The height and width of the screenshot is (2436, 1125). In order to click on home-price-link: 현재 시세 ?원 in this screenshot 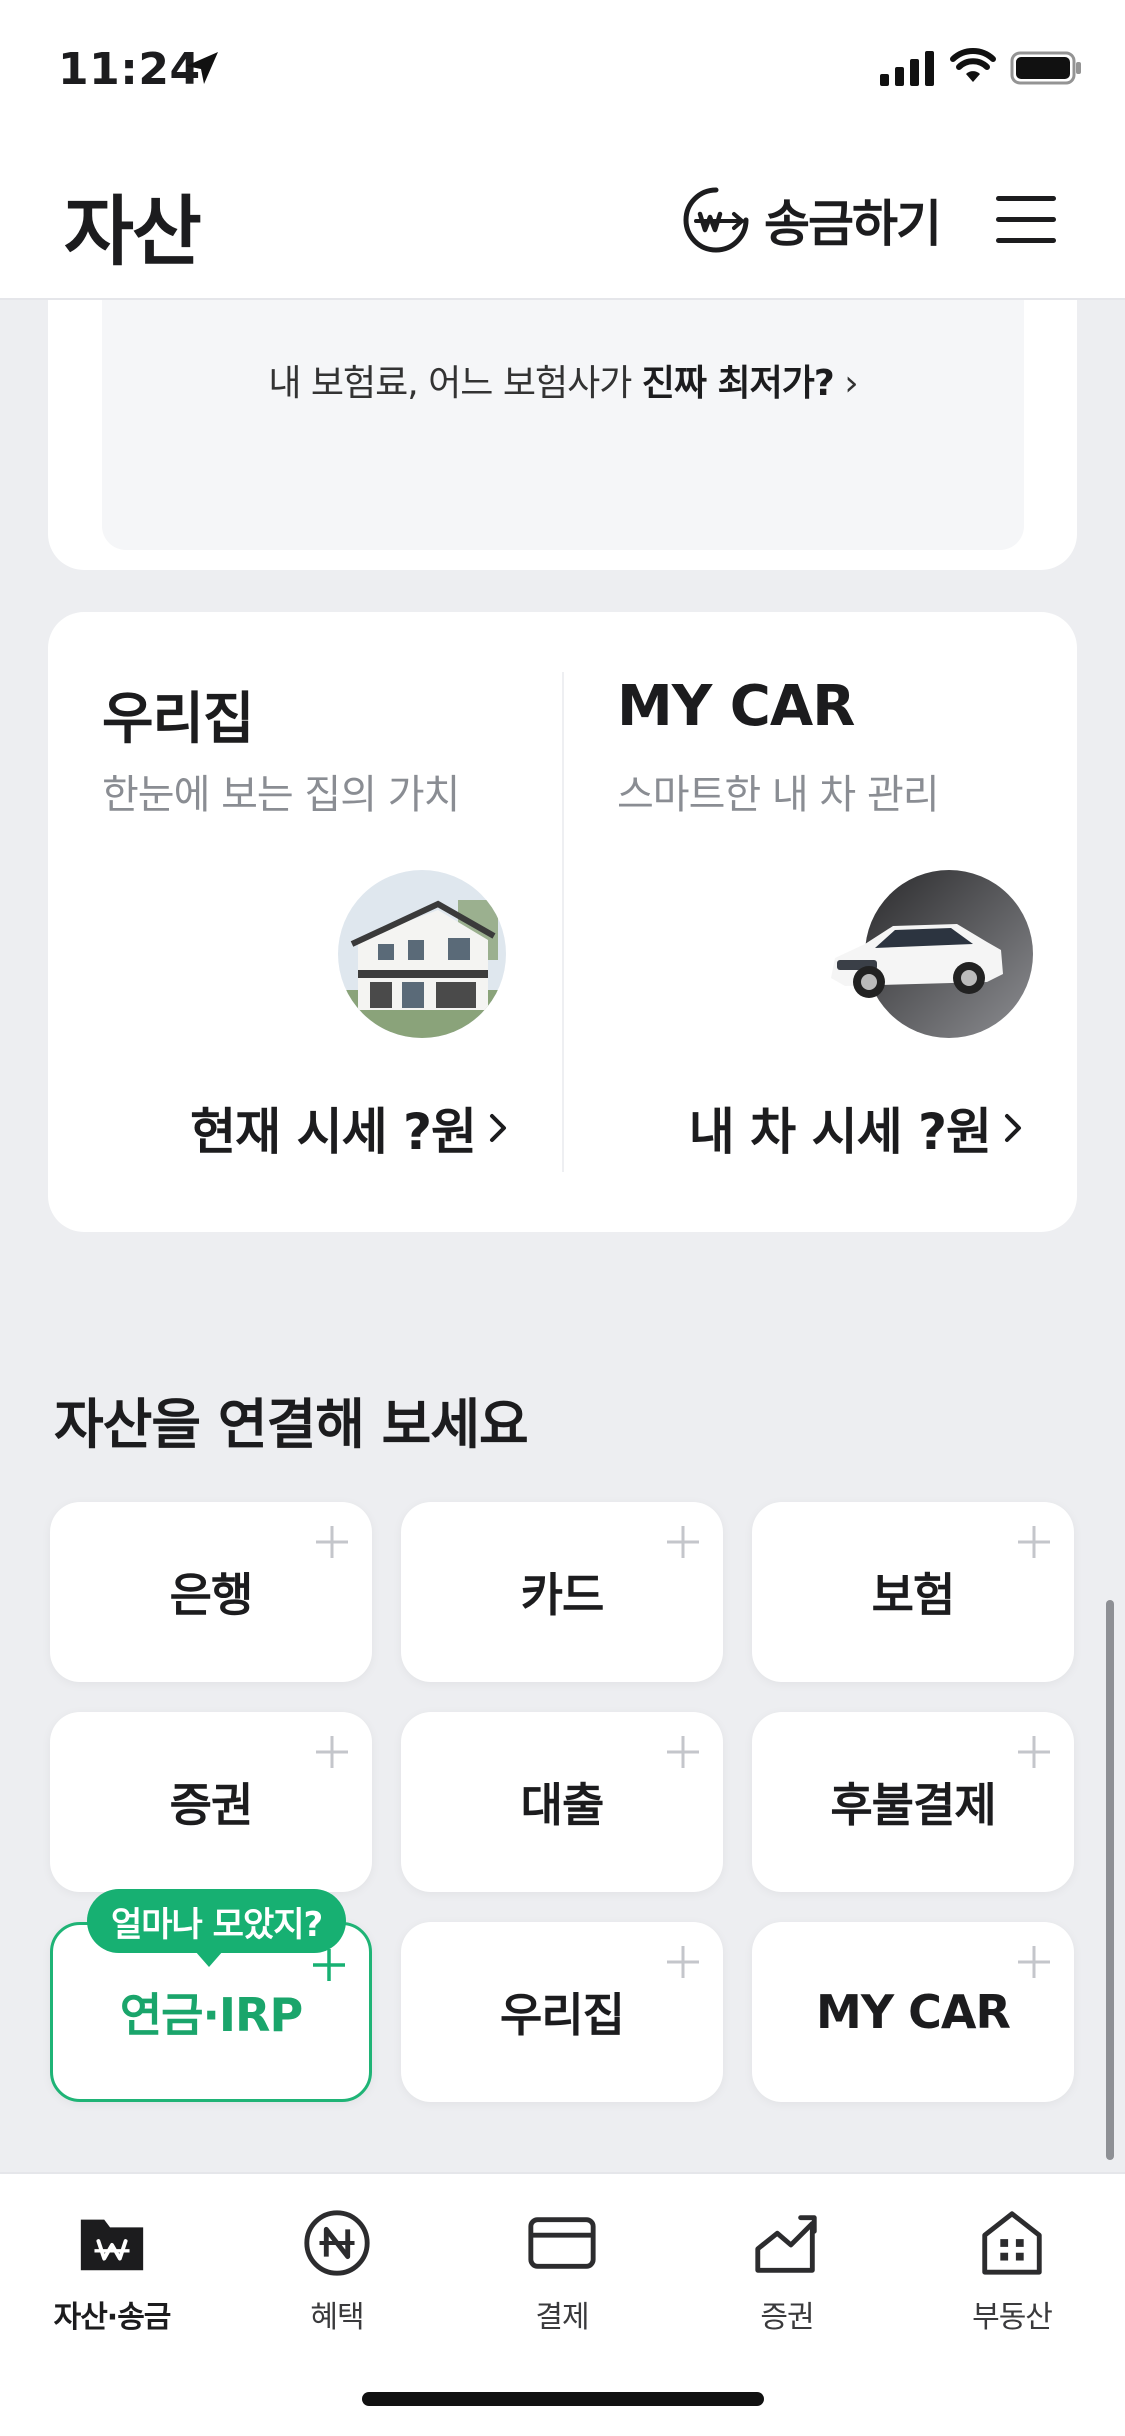, I will do `click(351, 1128)`.